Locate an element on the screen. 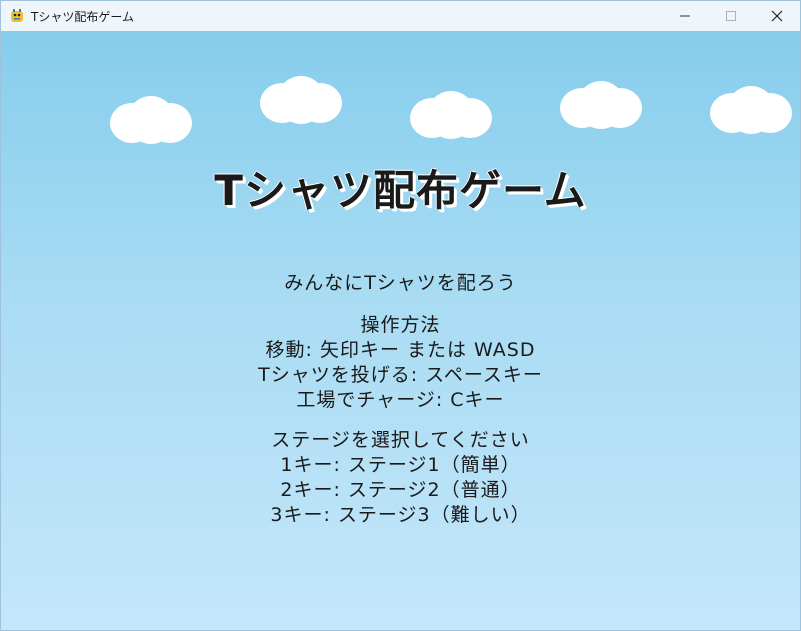 The width and height of the screenshot is (801, 631). controls-move: 移動: 矢印キー または WASD is located at coordinates (400, 350).